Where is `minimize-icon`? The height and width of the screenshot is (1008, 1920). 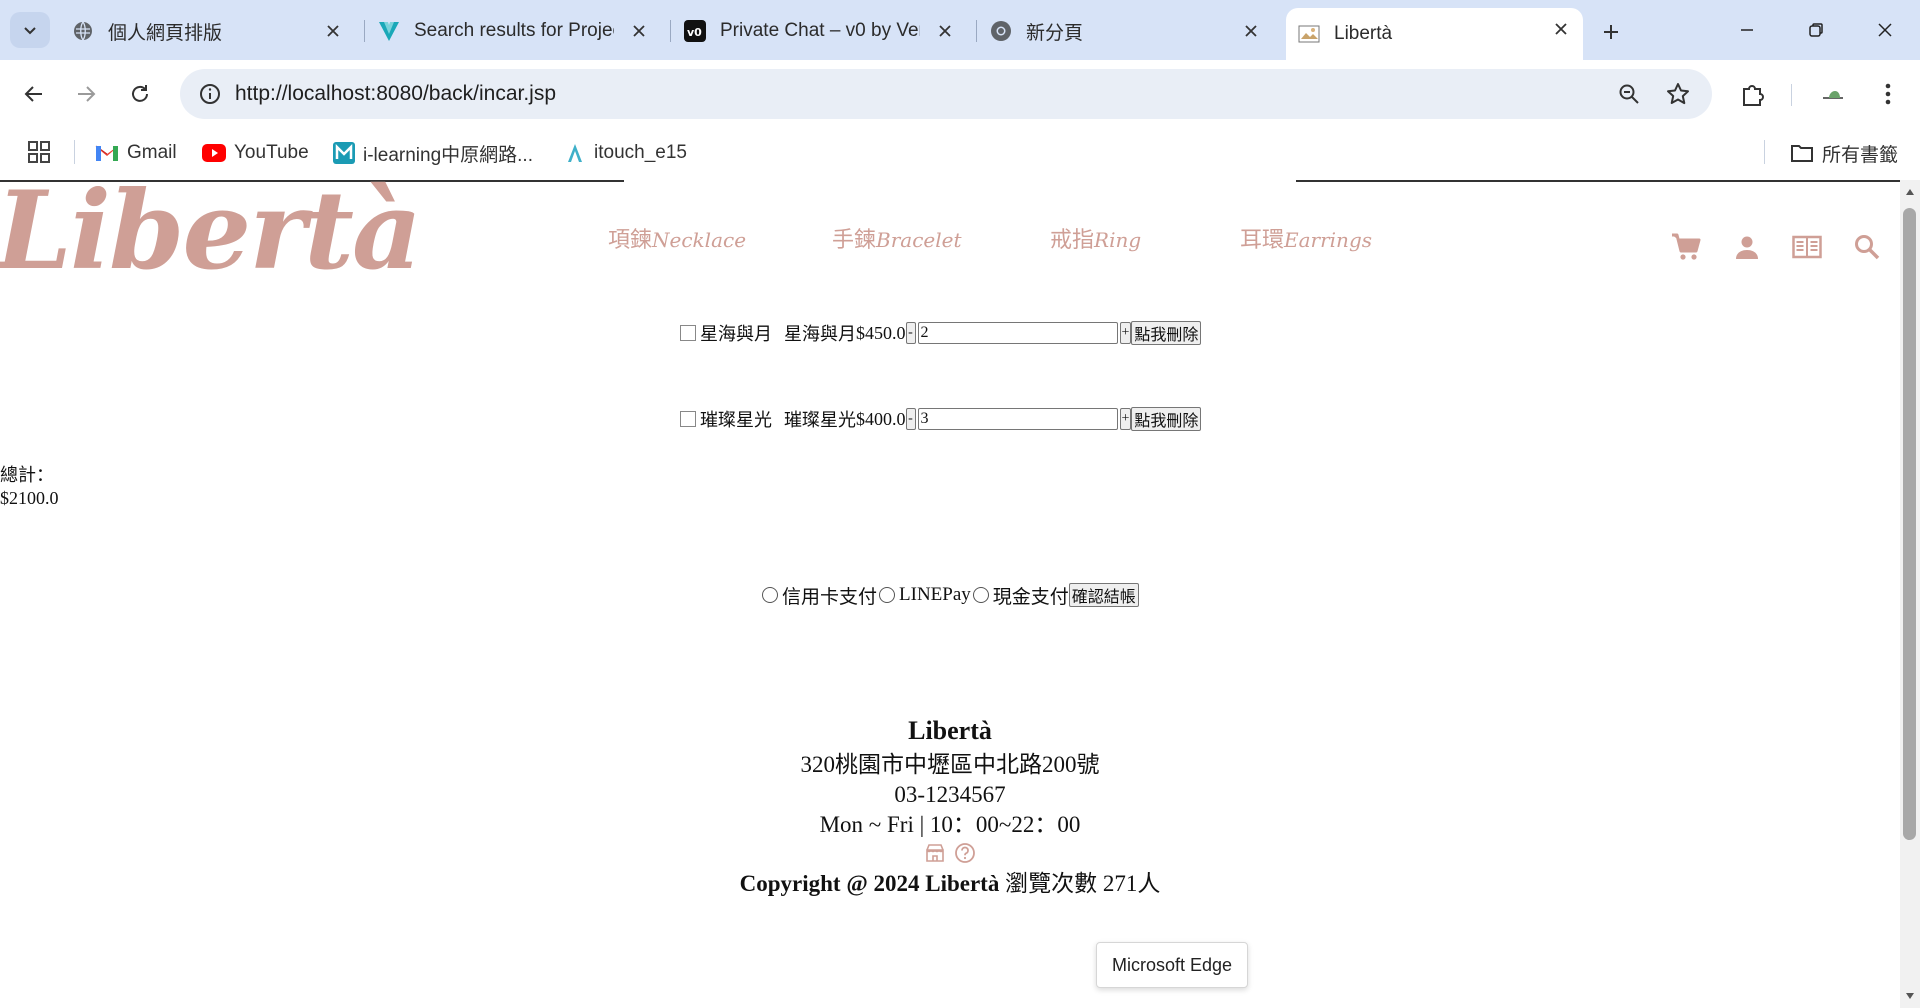 minimize-icon is located at coordinates (1747, 30).